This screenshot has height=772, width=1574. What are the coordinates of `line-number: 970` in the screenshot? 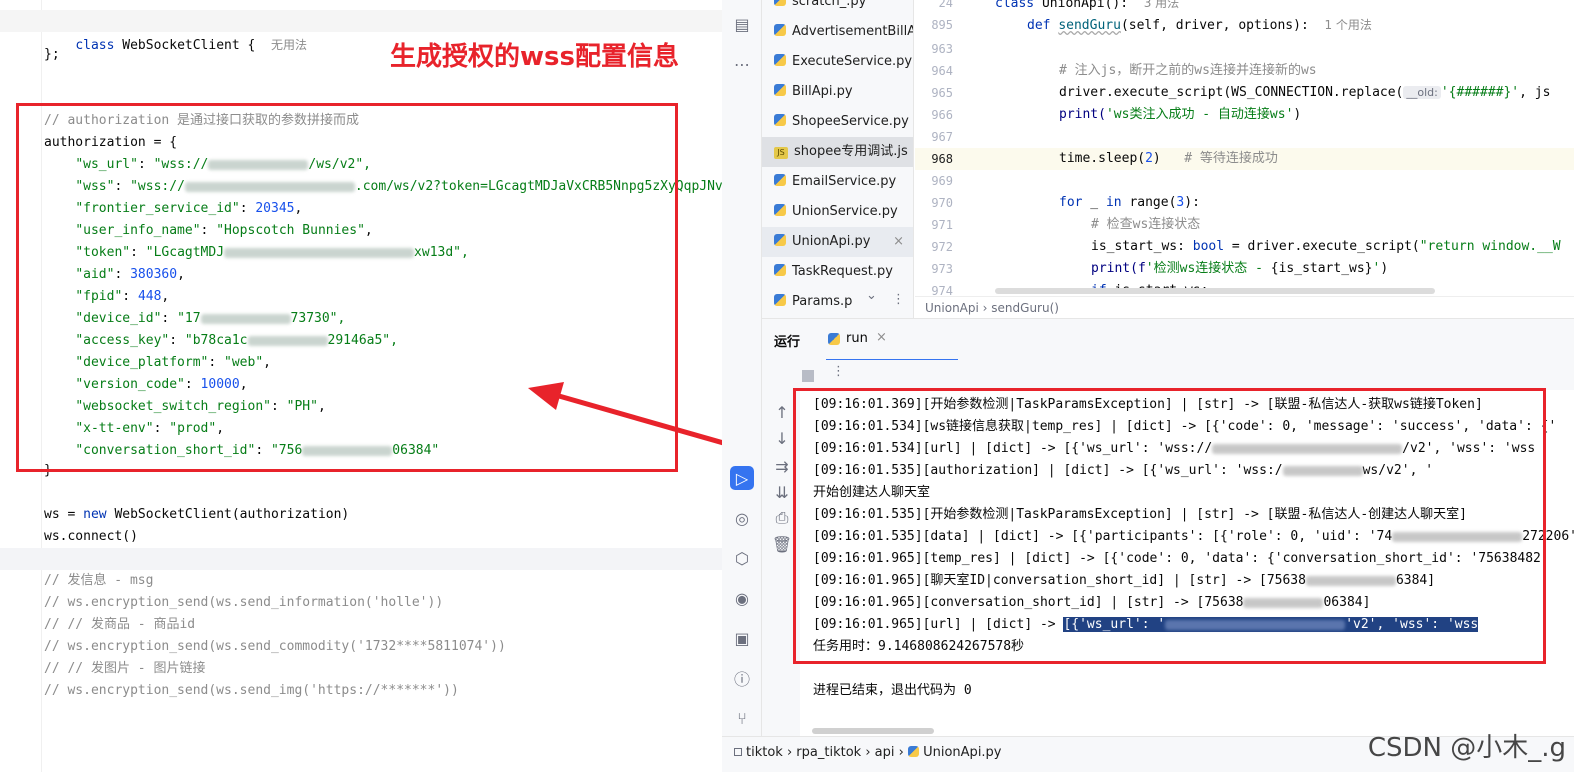 It's located at (942, 203).